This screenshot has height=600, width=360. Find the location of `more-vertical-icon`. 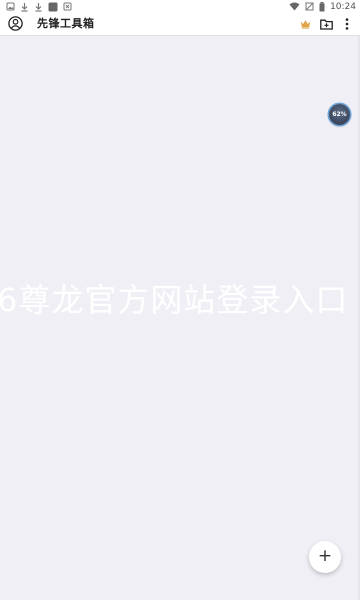

more-vertical-icon is located at coordinates (347, 24).